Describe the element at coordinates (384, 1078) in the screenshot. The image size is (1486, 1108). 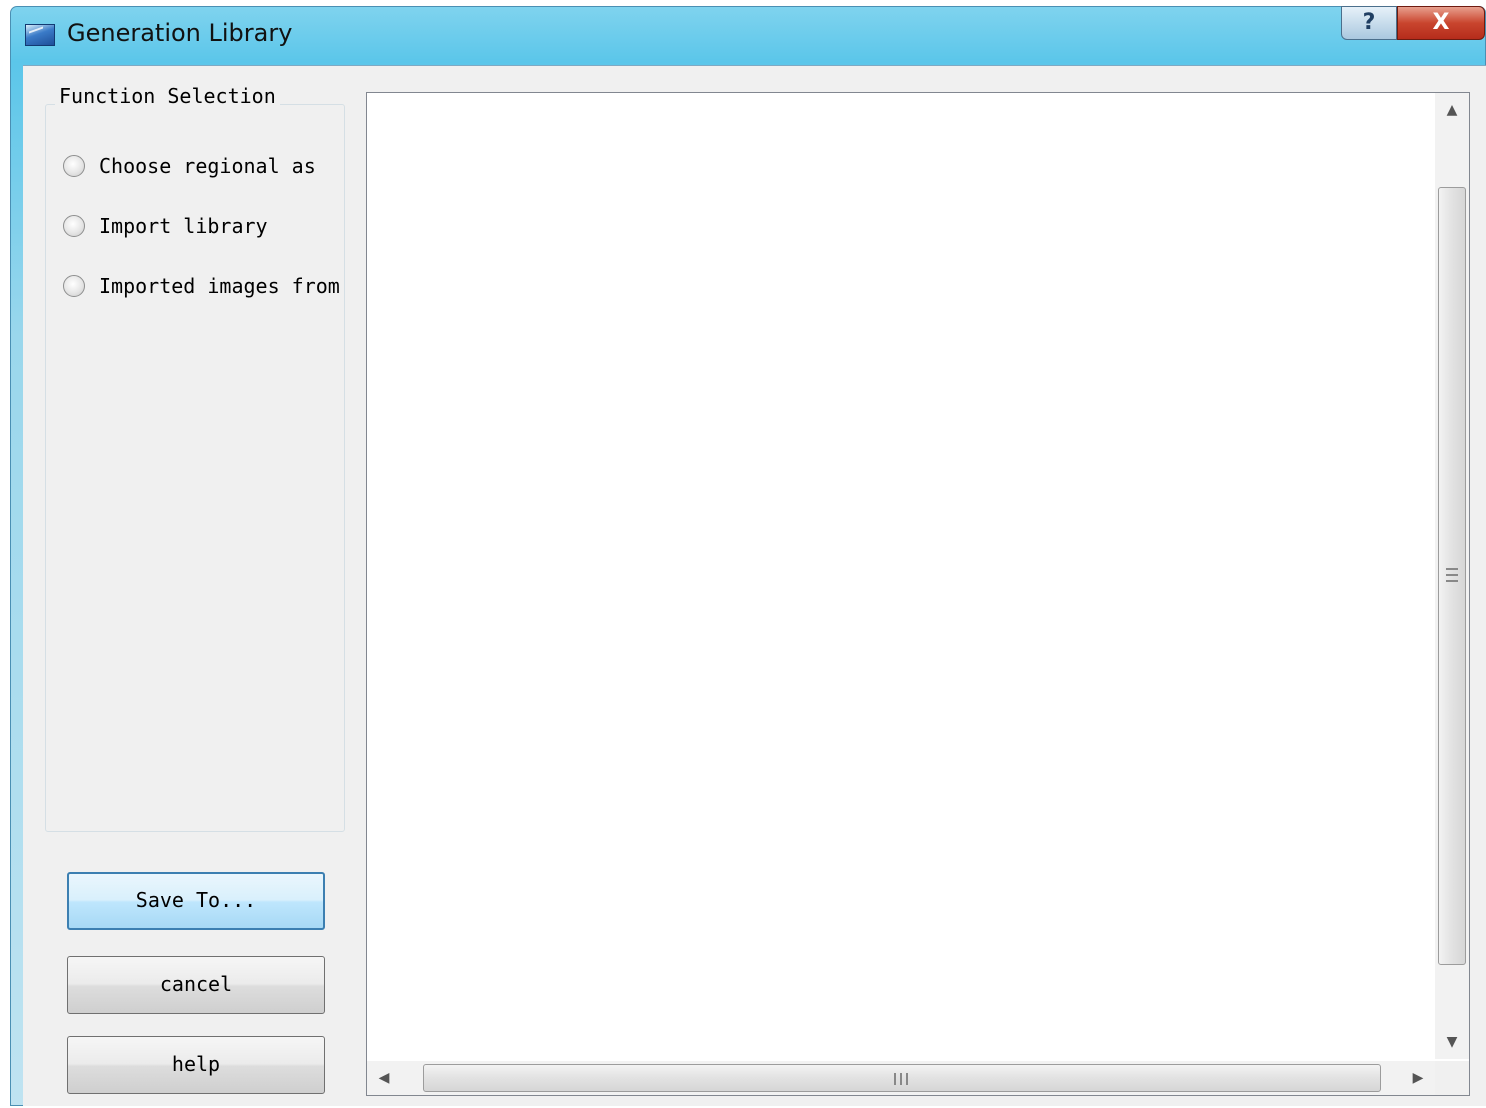
I see `scroll-left-arrow-icon: ◀` at that location.